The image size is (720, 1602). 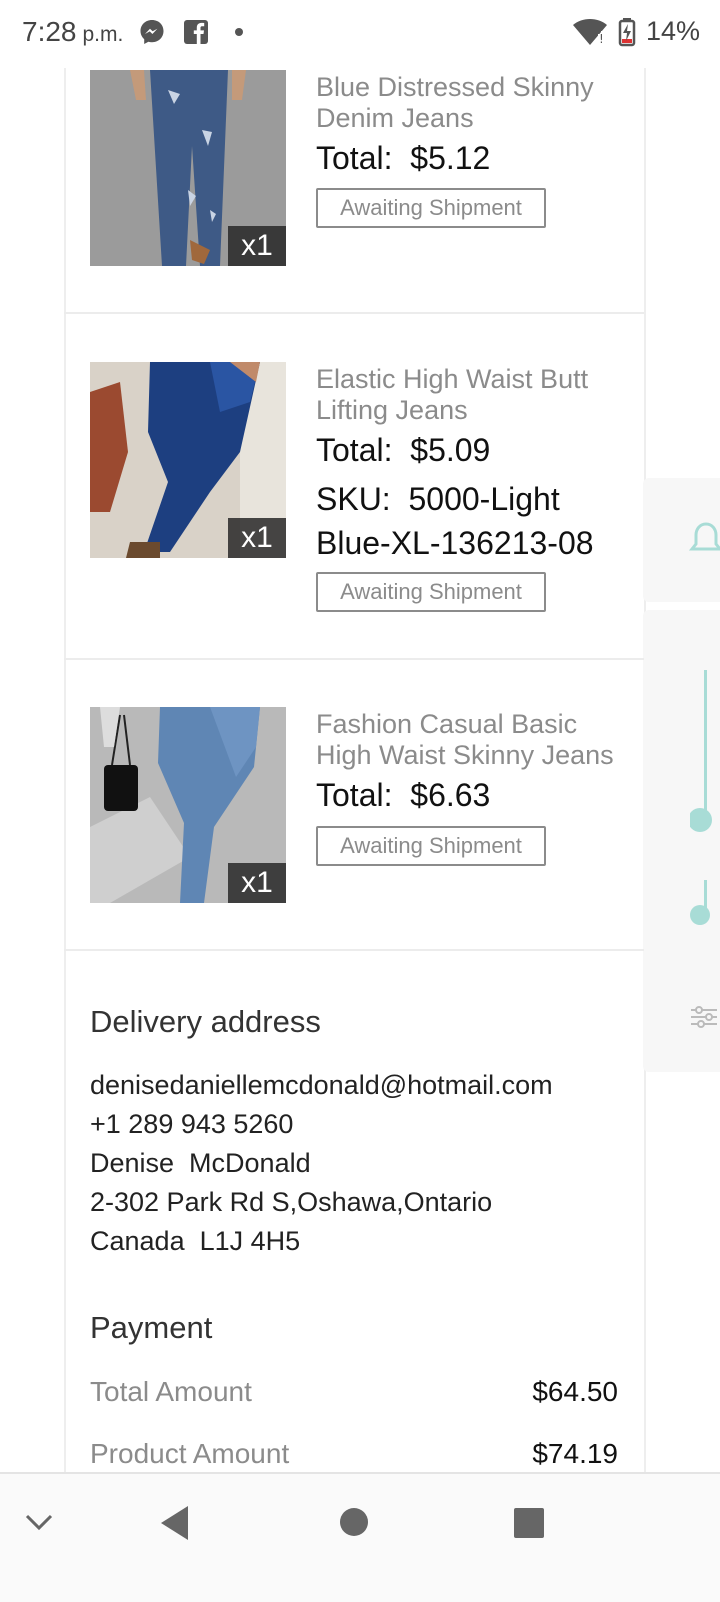 I want to click on bell-icon, so click(x=704, y=536).